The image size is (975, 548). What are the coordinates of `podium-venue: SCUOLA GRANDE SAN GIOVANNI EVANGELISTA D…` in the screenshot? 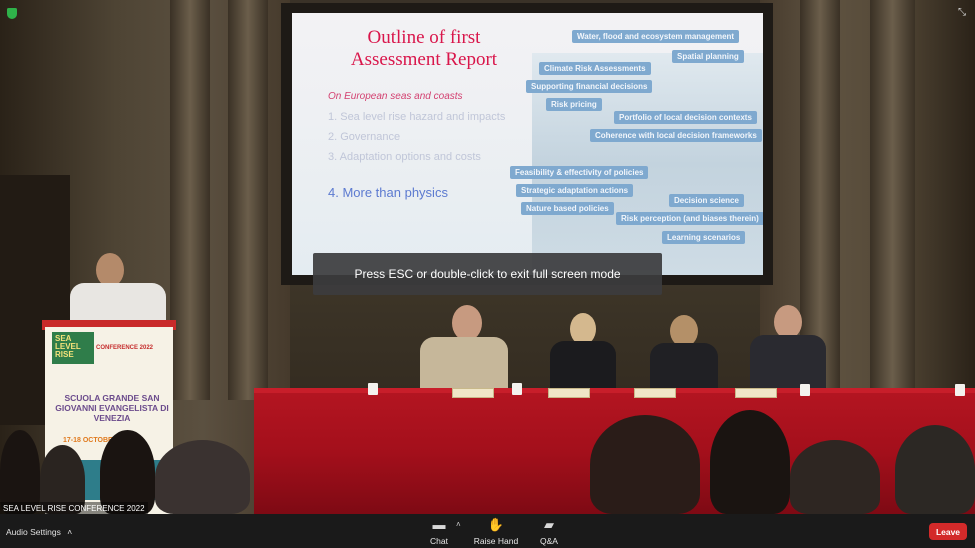 It's located at (112, 408).